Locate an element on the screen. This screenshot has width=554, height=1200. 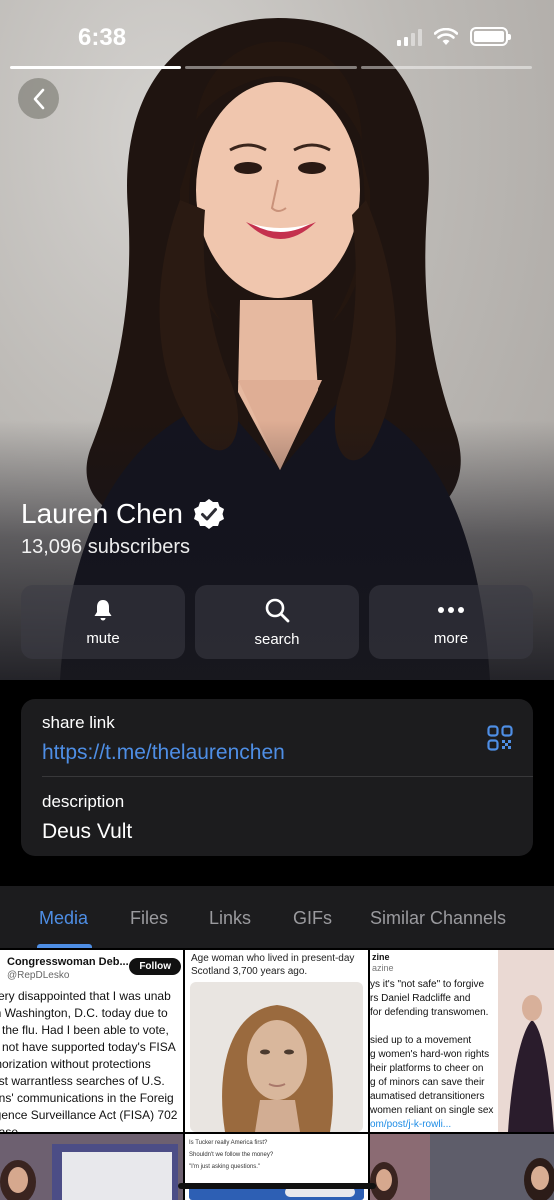
media-tabs: Media Files Links GIFs Similar Channels is located at coordinates (277, 917).